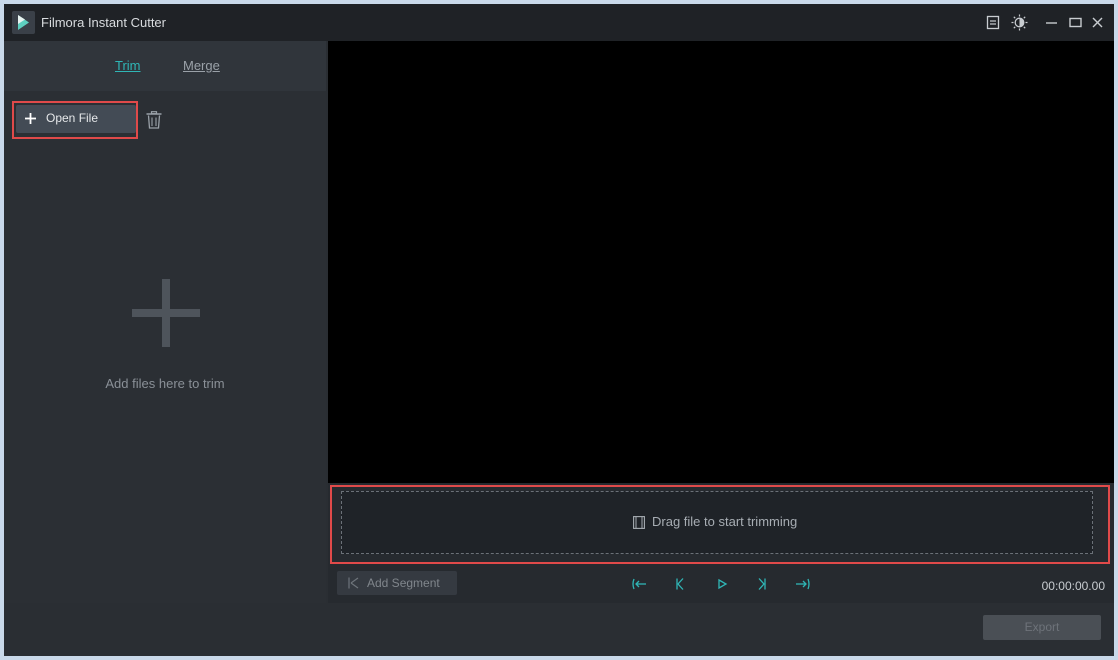 The width and height of the screenshot is (1118, 660). Describe the element at coordinates (128, 65) in the screenshot. I see `tab-trim: Trim` at that location.